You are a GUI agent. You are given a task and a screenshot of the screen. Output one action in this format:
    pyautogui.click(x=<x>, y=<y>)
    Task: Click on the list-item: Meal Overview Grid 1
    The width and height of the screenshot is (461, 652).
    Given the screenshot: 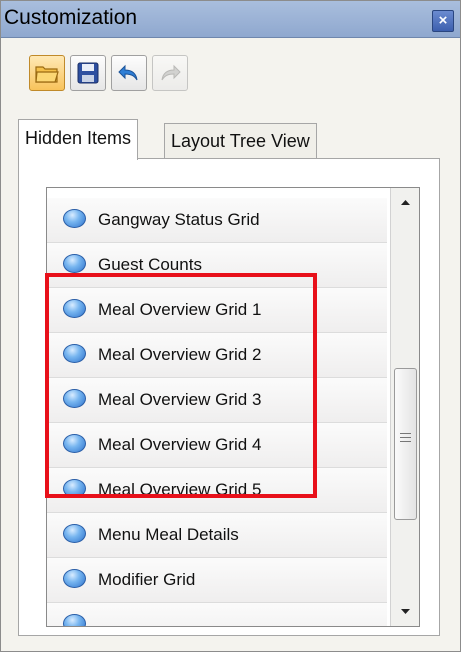 What is the action you would take?
    pyautogui.click(x=217, y=310)
    